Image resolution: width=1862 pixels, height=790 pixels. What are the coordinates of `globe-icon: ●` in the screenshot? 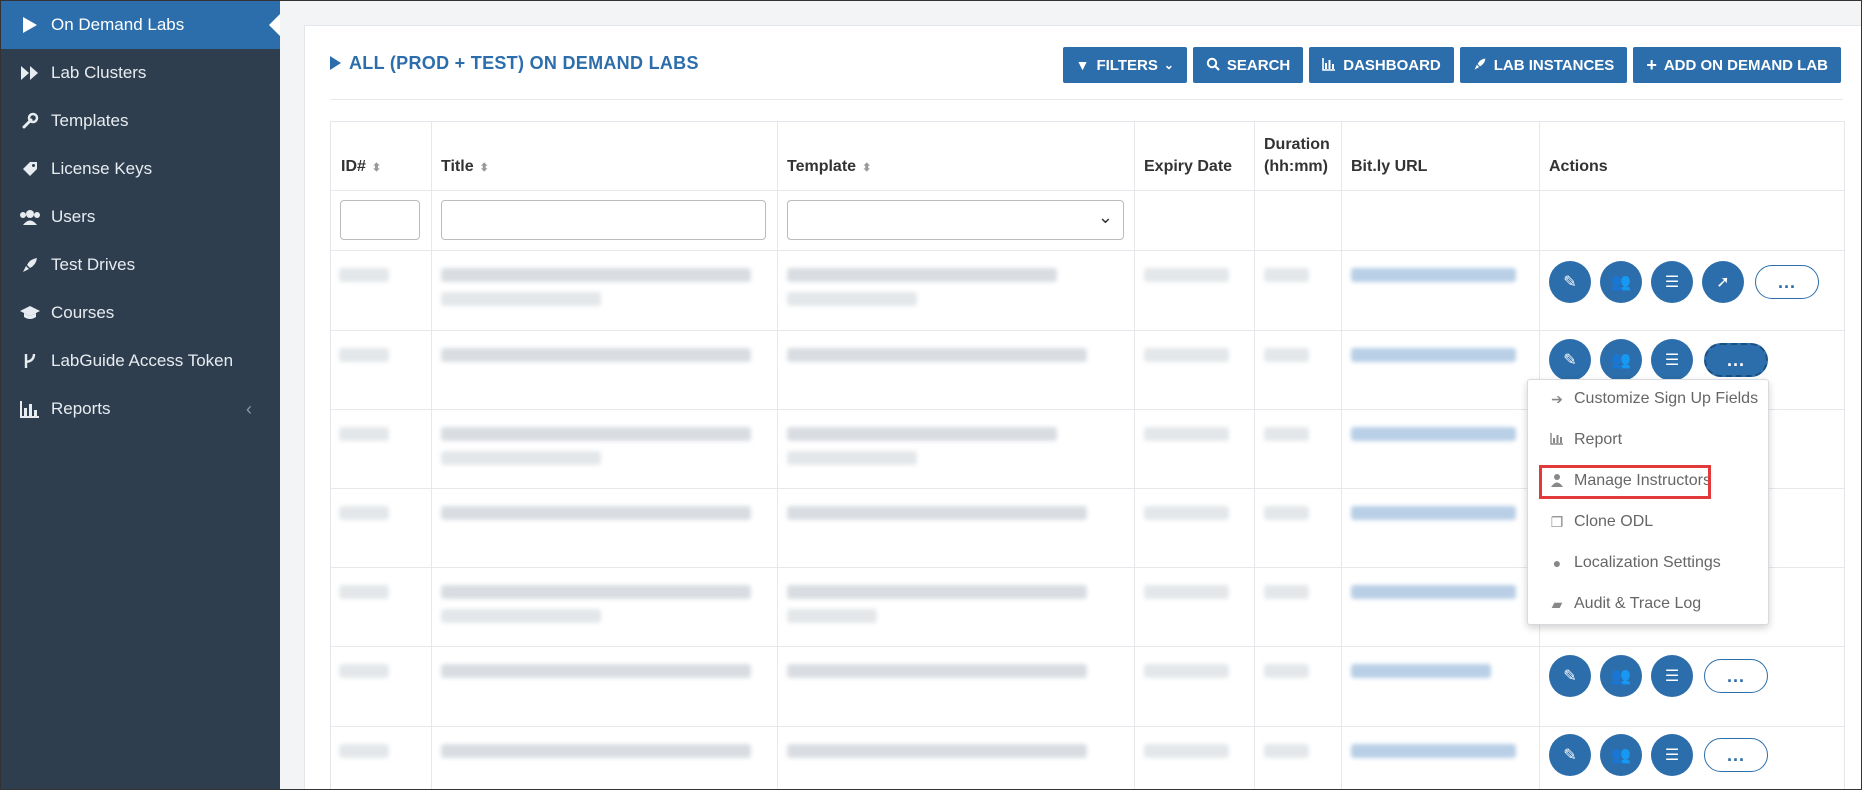 It's located at (1557, 563).